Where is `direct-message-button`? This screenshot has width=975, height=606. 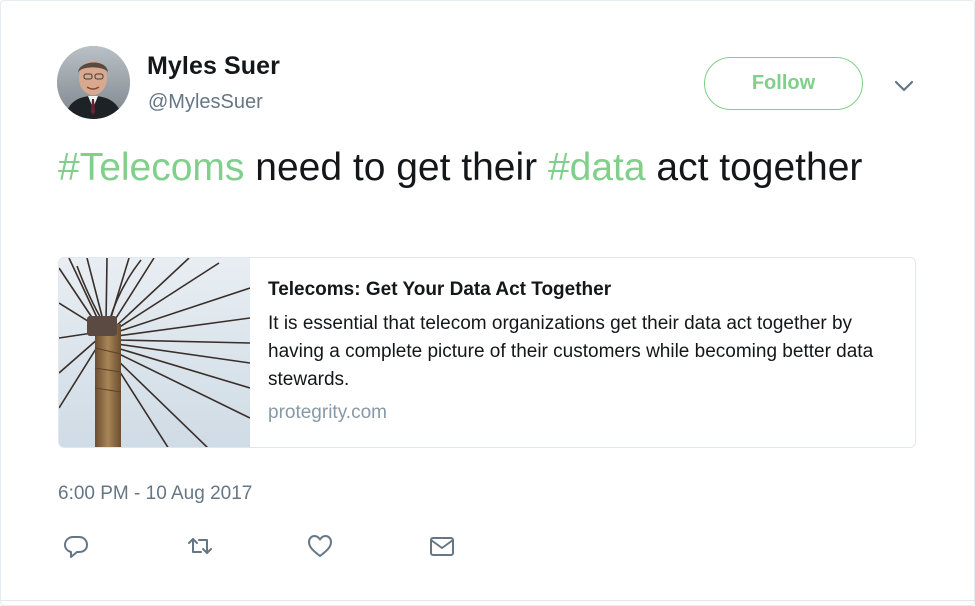 direct-message-button is located at coordinates (442, 546).